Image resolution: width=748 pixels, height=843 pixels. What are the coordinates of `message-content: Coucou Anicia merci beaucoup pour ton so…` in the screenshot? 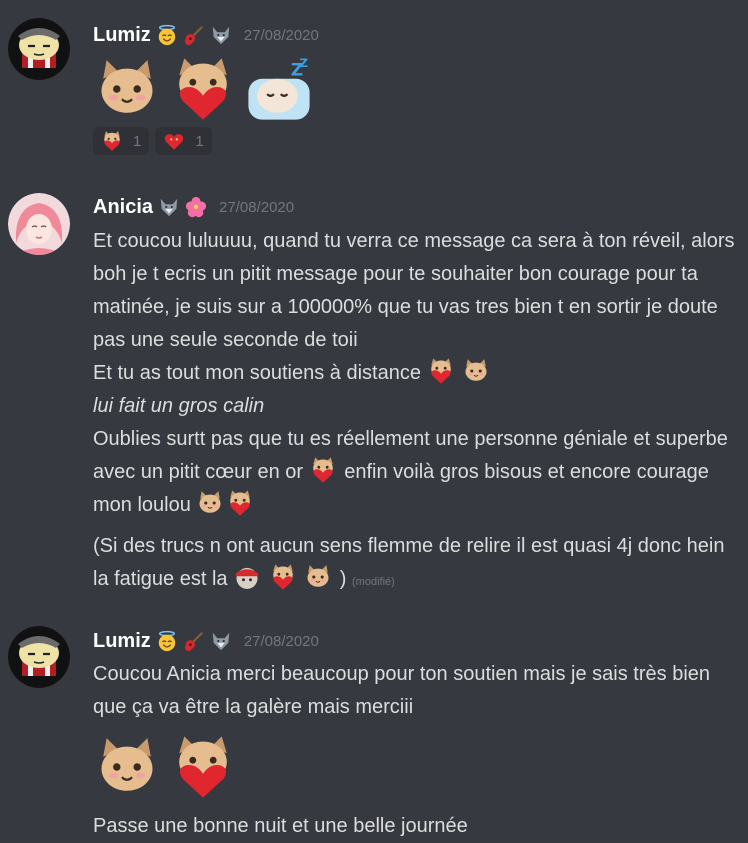 It's located at (418, 691).